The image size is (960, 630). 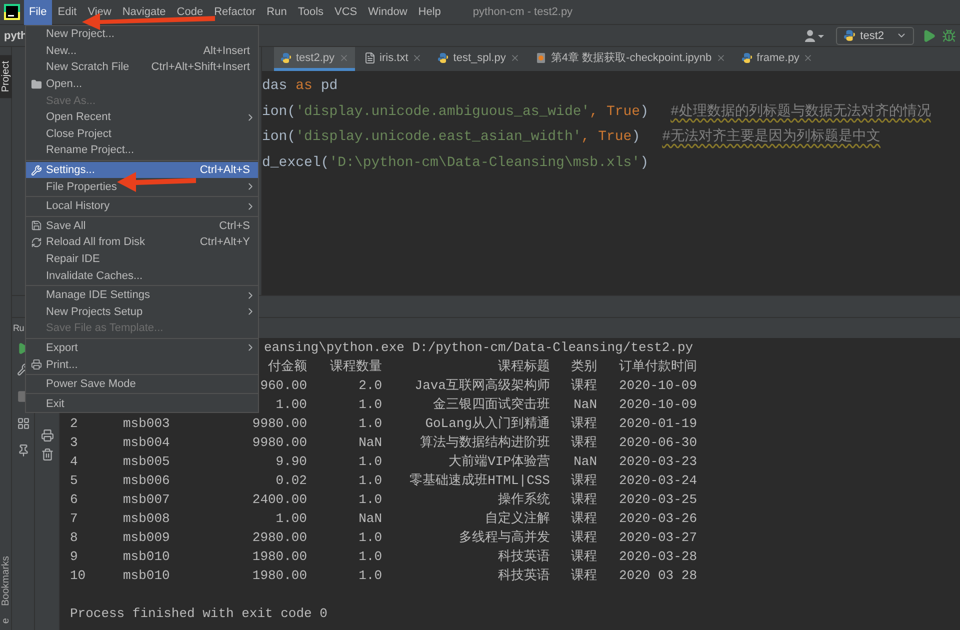 What do you see at coordinates (142, 403) in the screenshot?
I see `menu-option: Exit` at bounding box center [142, 403].